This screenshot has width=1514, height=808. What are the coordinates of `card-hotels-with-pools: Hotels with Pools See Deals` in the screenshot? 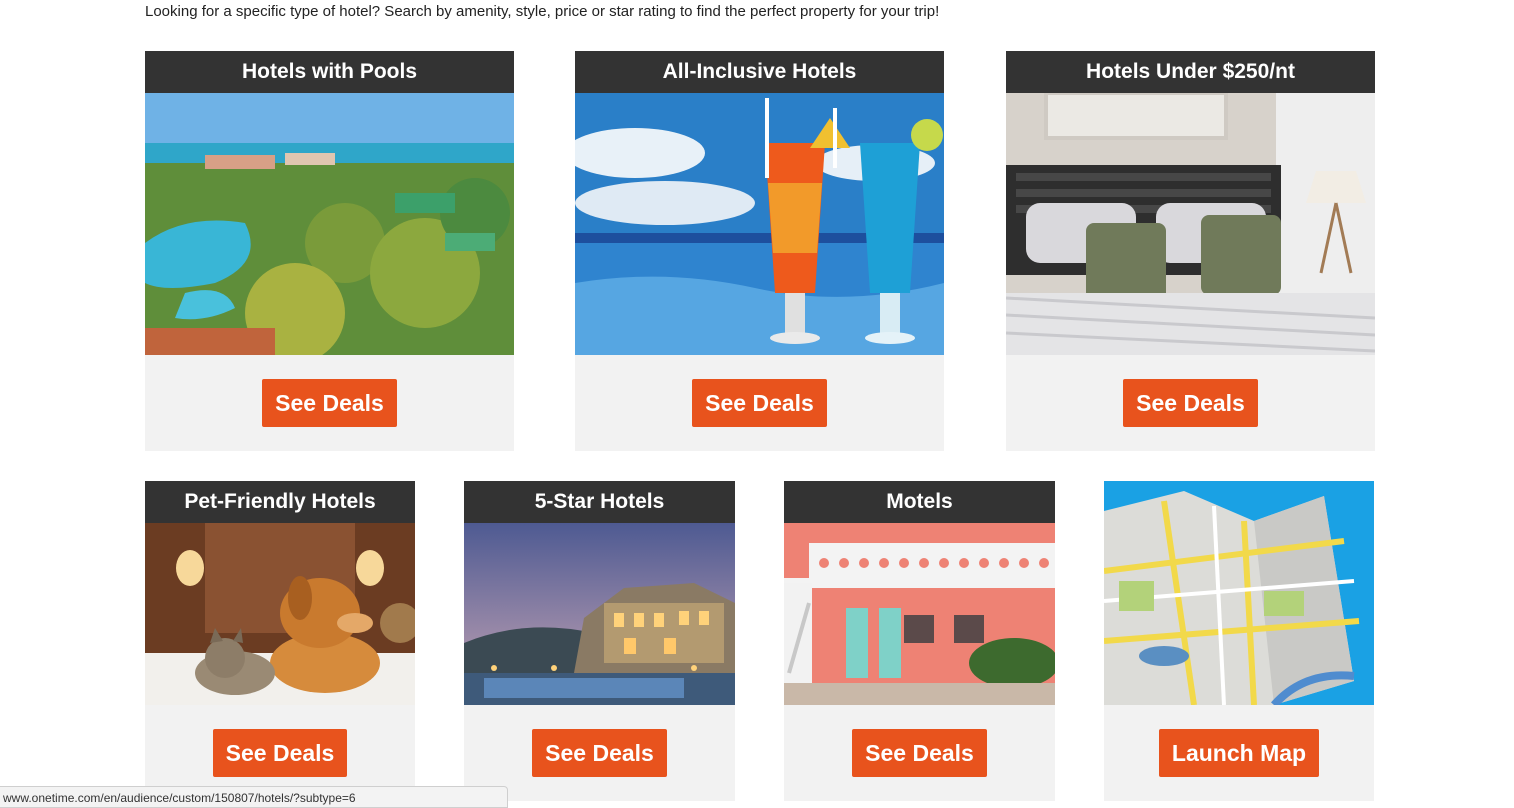 It's located at (329, 251).